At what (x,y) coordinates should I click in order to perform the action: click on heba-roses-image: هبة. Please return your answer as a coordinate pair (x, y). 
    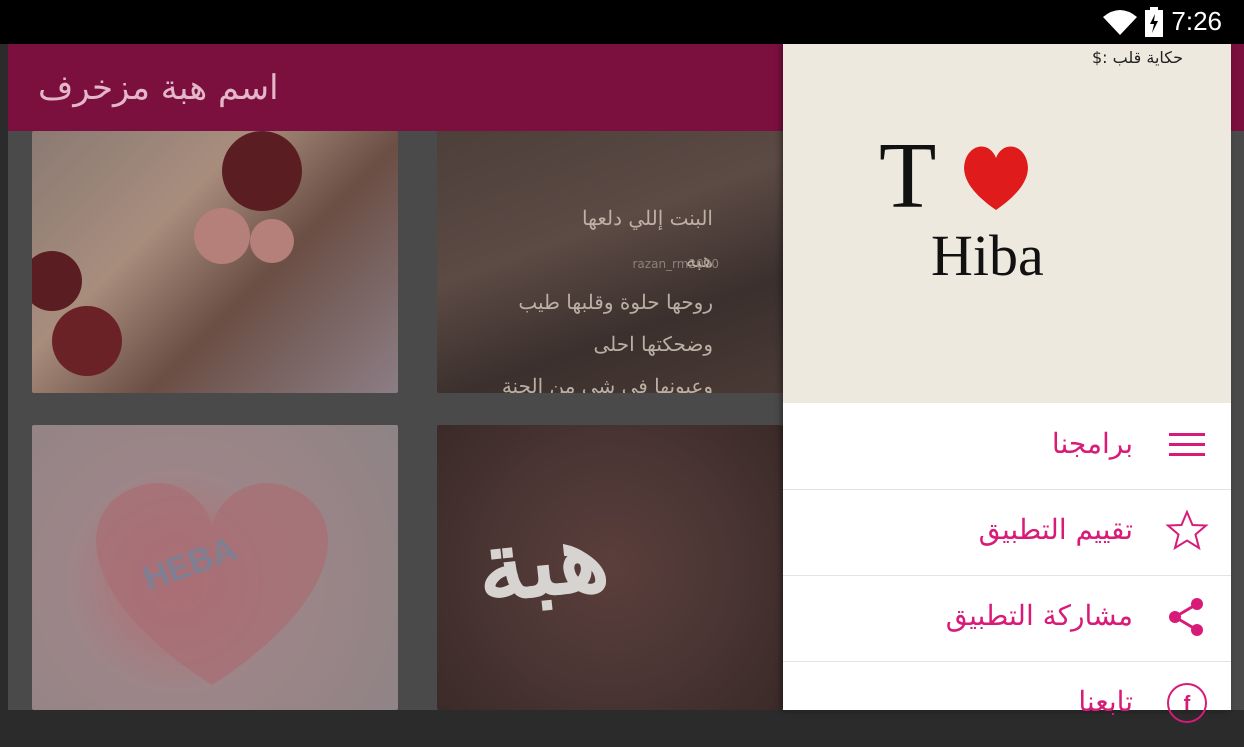
    Looking at the image, I should click on (610, 567).